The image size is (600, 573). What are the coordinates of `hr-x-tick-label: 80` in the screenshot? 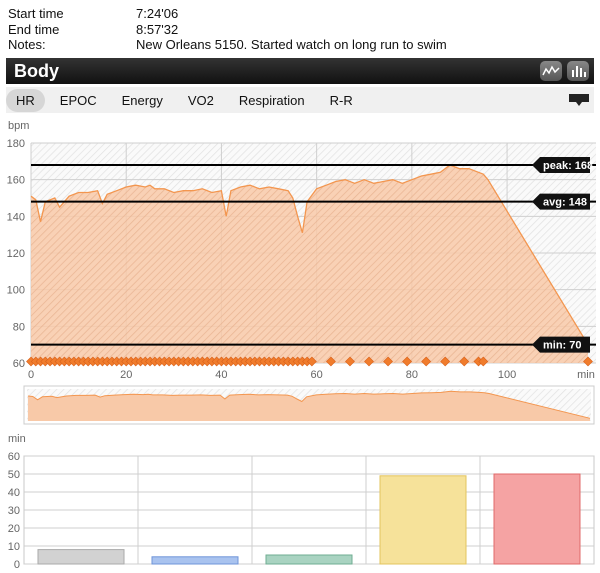 It's located at (412, 375).